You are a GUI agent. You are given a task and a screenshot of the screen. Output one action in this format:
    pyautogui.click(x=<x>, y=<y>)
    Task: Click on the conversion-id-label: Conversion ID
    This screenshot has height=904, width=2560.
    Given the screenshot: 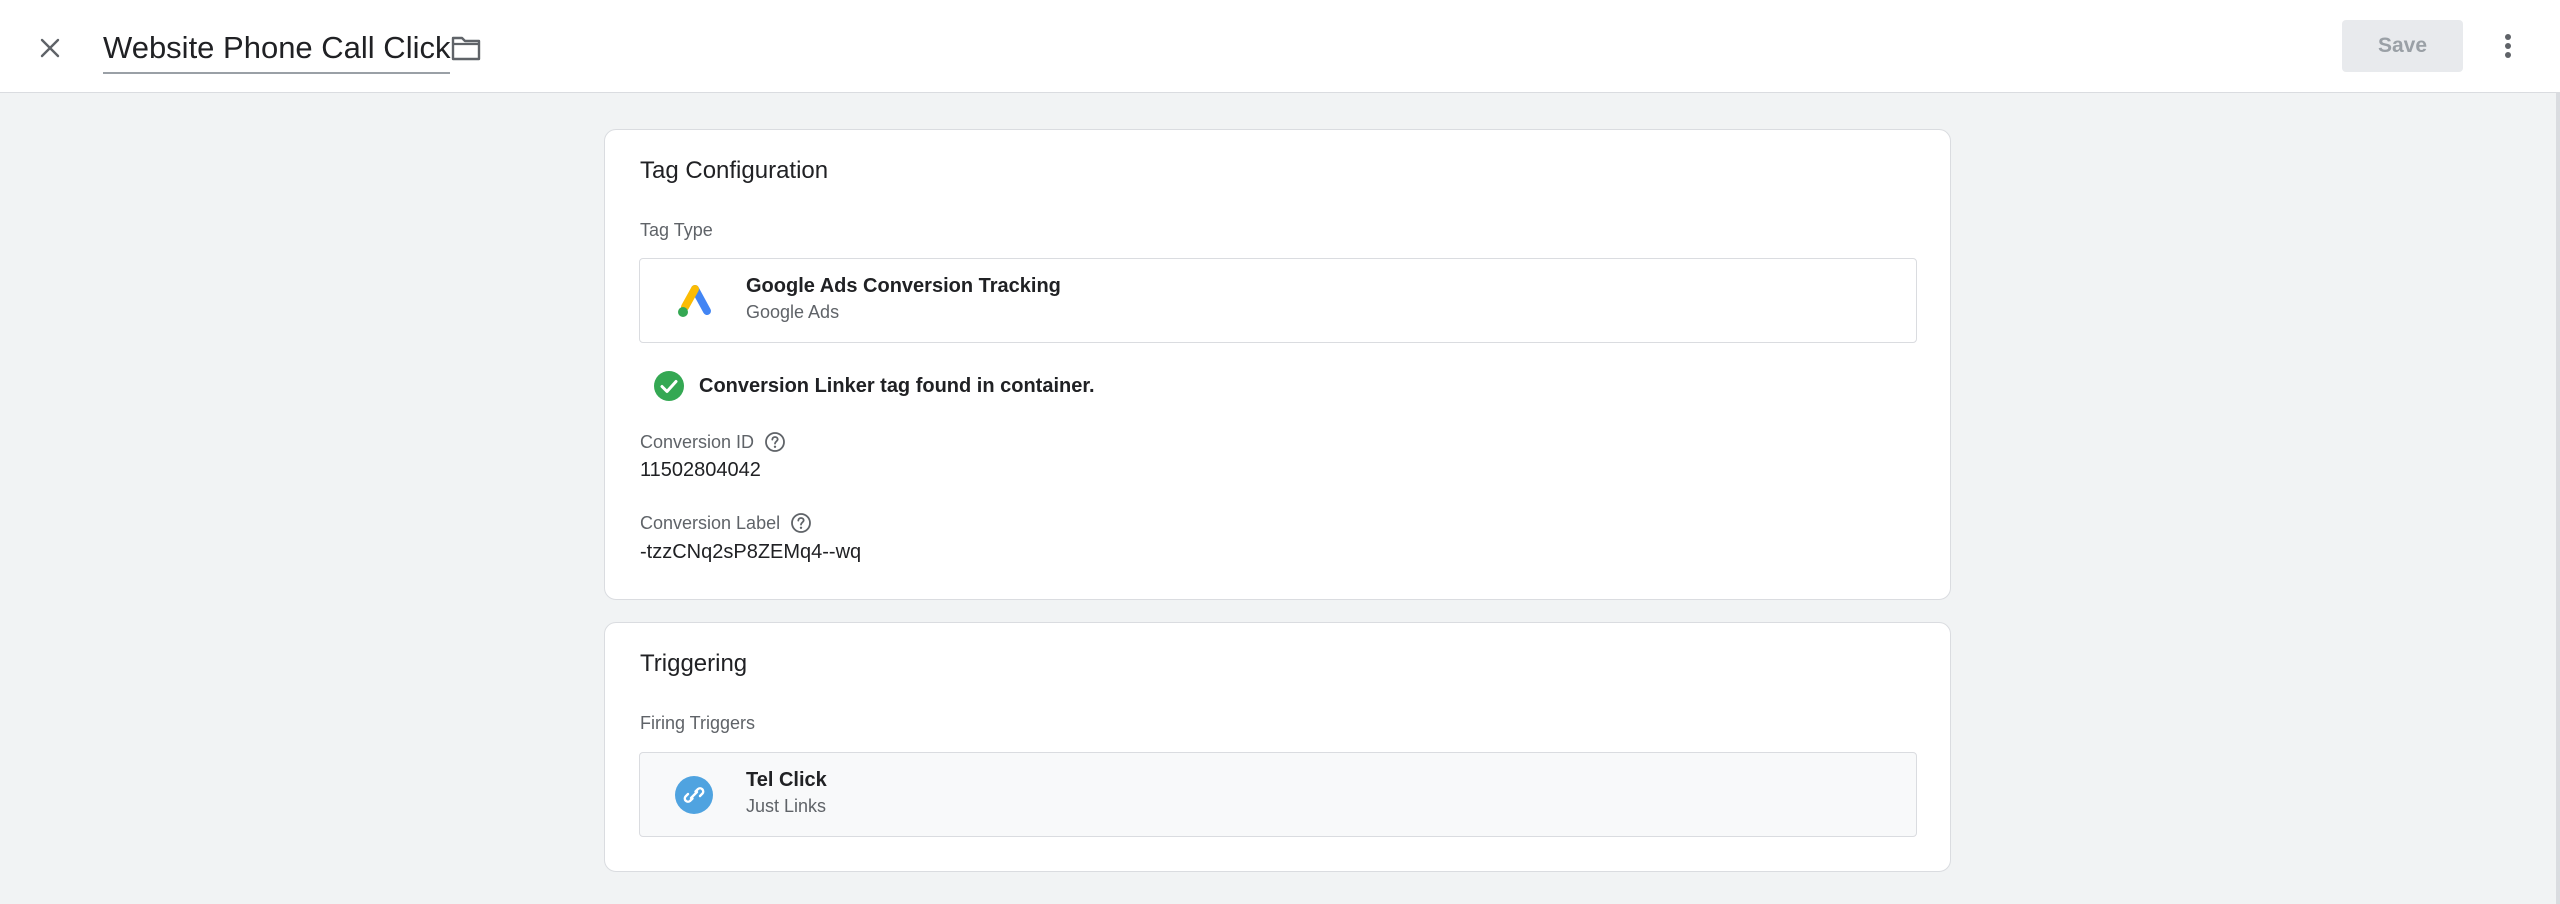 What is the action you would take?
    pyautogui.click(x=713, y=442)
    